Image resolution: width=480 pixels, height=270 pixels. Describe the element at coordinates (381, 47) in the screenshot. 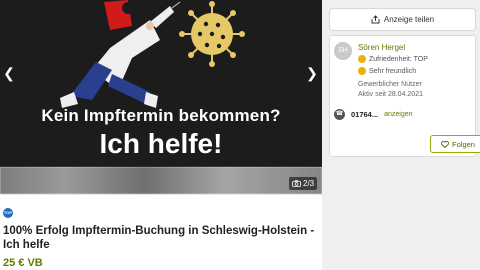

I see `seller-name-link: Sören Hergel` at that location.